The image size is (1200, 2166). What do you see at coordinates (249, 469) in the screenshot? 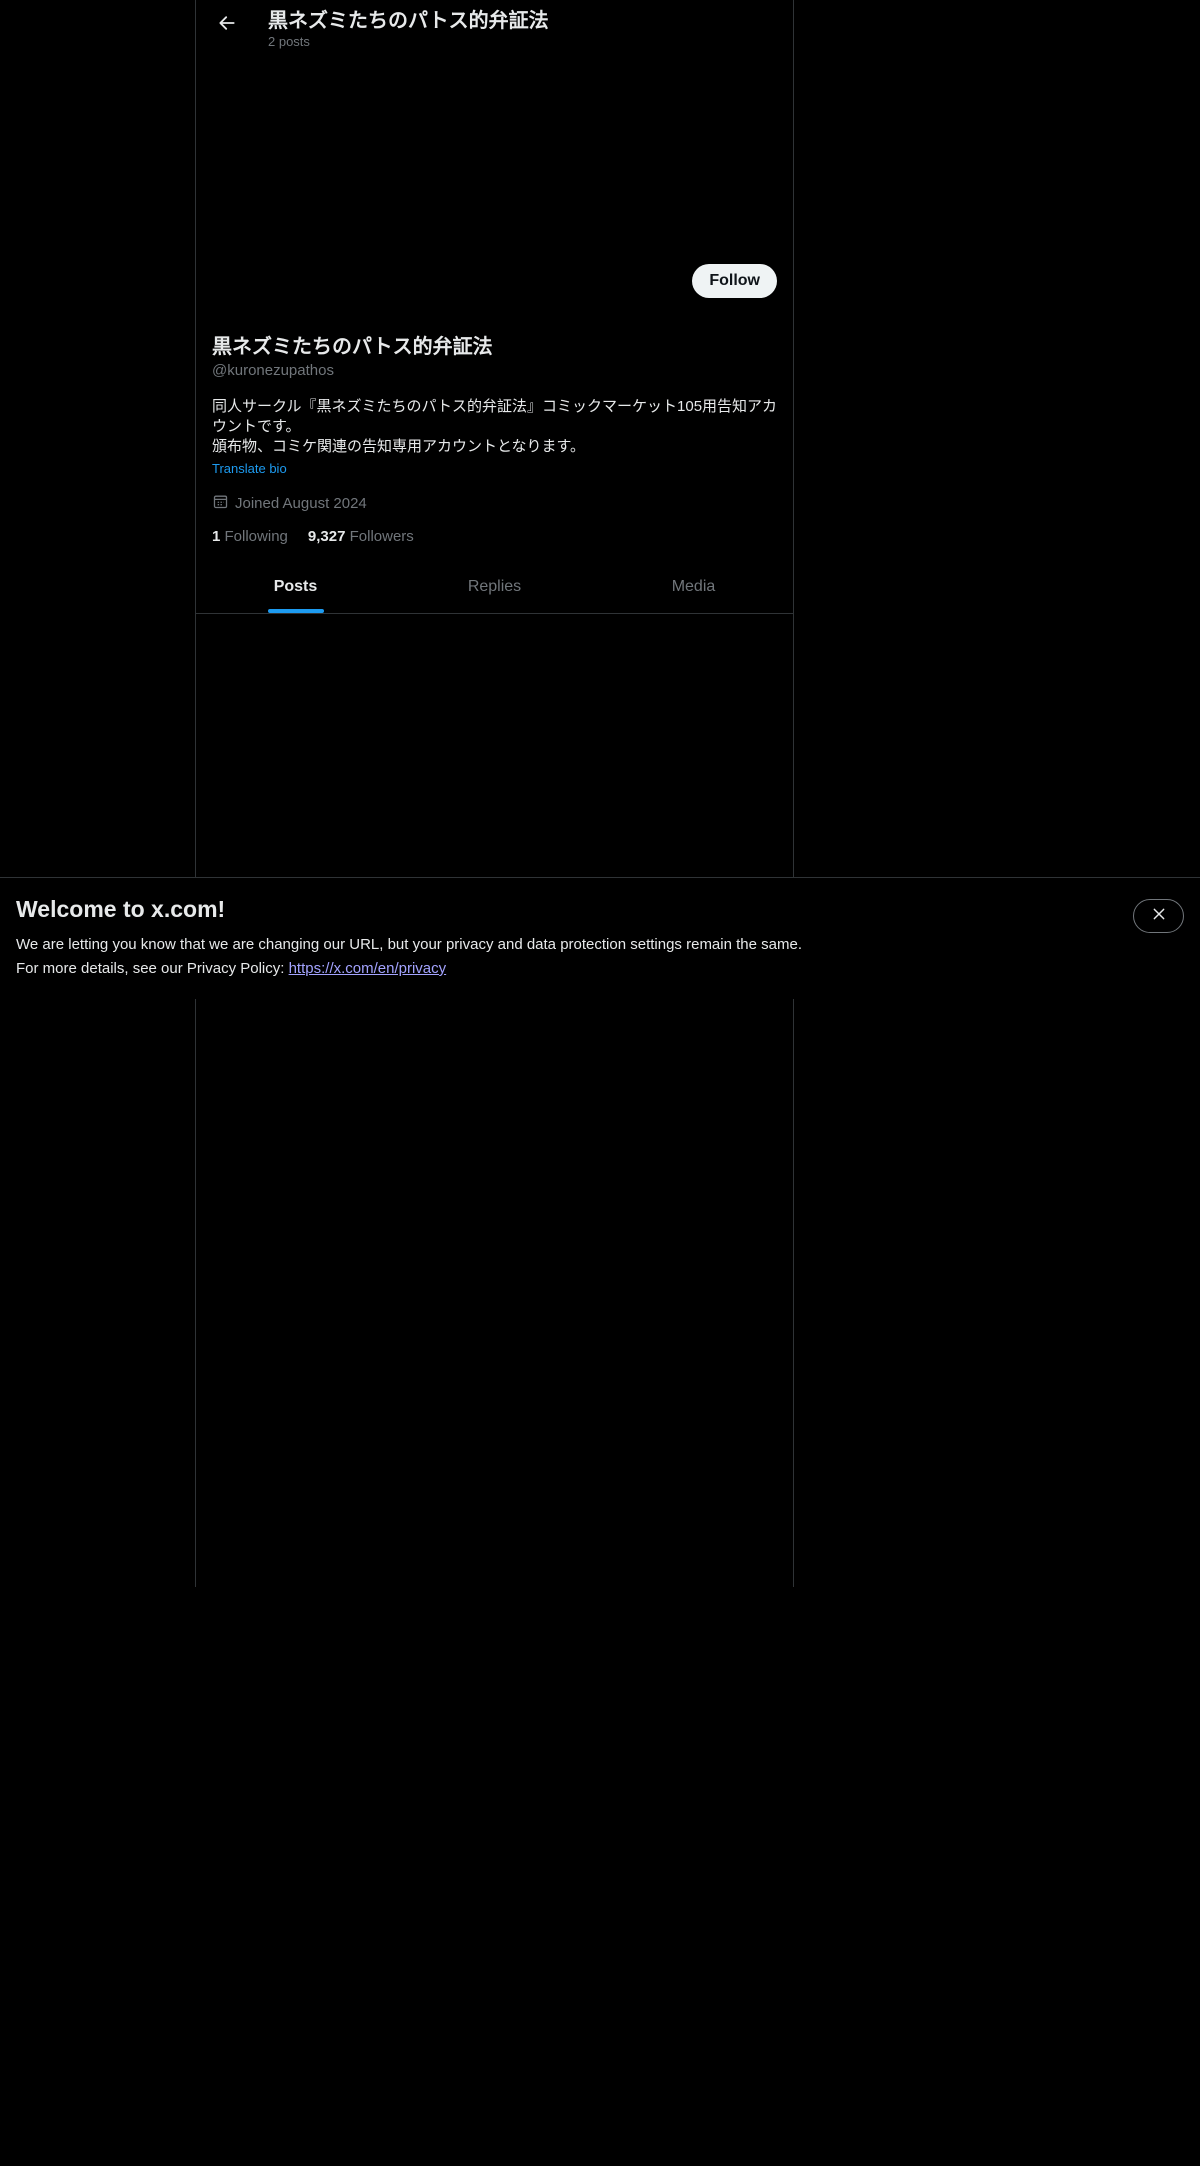
I see `translate-bio-link: Translate bio` at bounding box center [249, 469].